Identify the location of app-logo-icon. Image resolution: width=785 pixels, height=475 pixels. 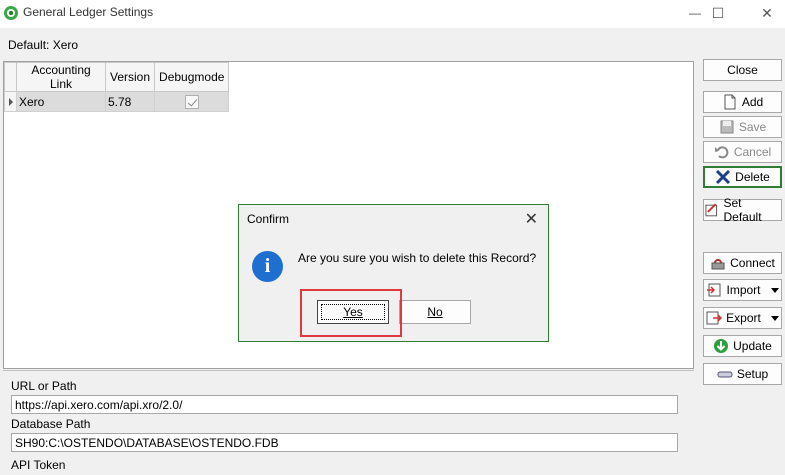
(11, 13).